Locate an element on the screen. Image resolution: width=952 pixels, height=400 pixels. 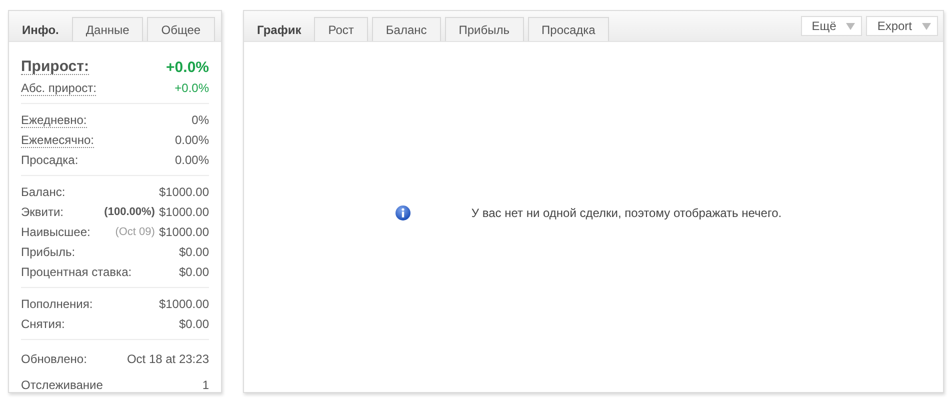
stat-label: Ежедневно: is located at coordinates (54, 120).